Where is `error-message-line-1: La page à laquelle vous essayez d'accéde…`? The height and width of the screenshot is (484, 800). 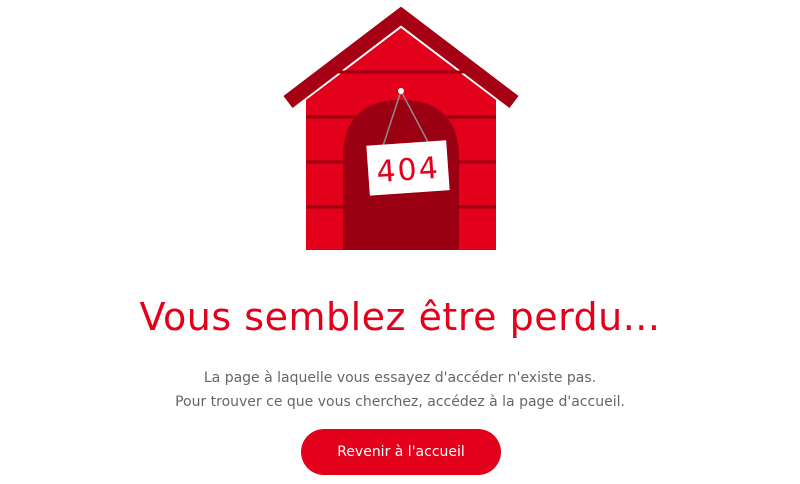
error-message-line-1: La page à laquelle vous essayez d'accéde… is located at coordinates (400, 378).